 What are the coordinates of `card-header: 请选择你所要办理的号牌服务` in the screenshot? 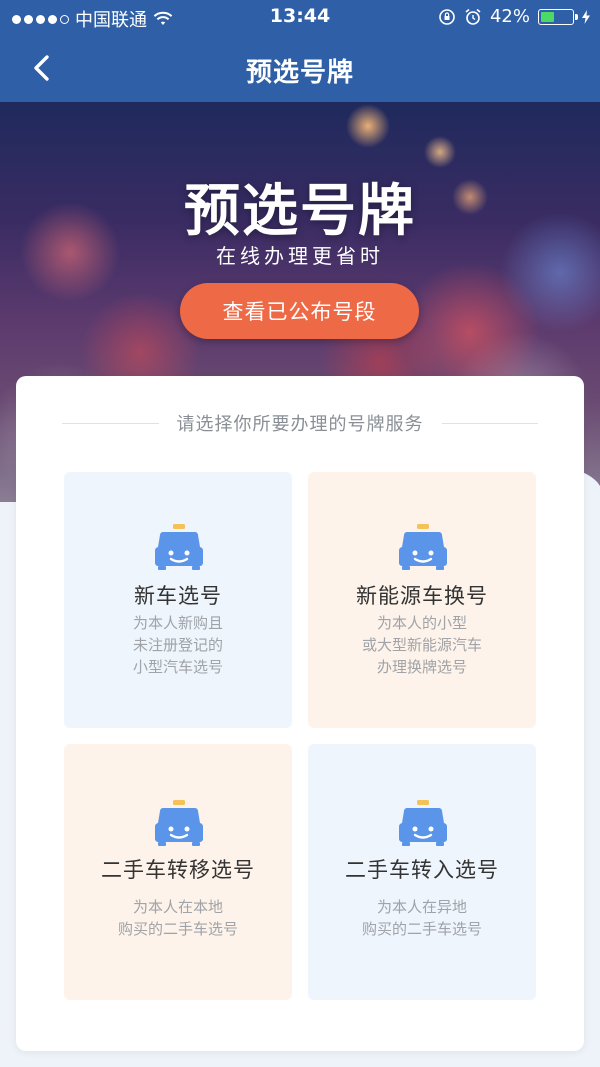 It's located at (300, 423).